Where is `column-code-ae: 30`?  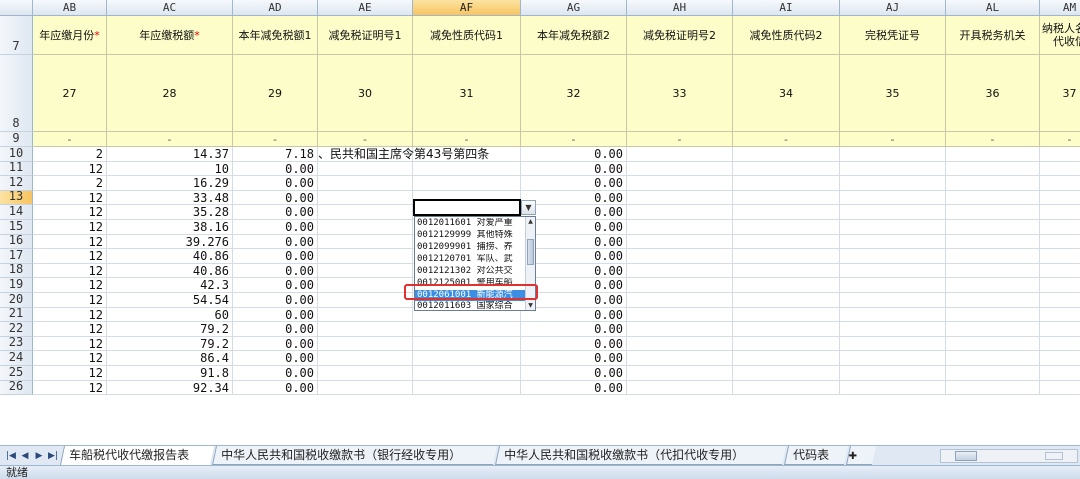
column-code-ae: 30 is located at coordinates (365, 93).